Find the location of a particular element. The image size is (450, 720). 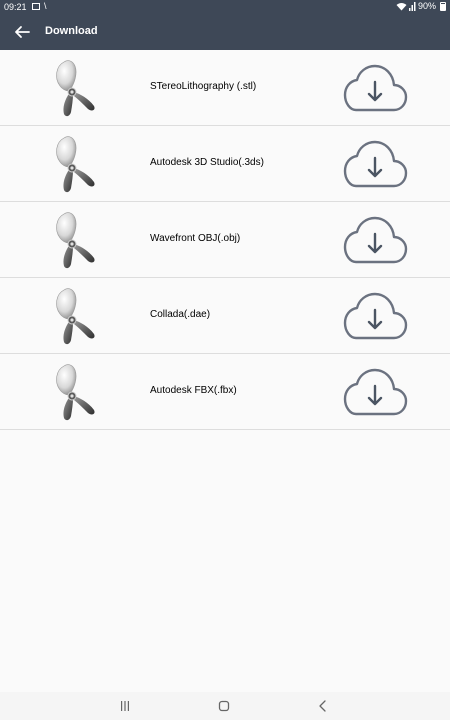

wifi-icon is located at coordinates (401, 6).